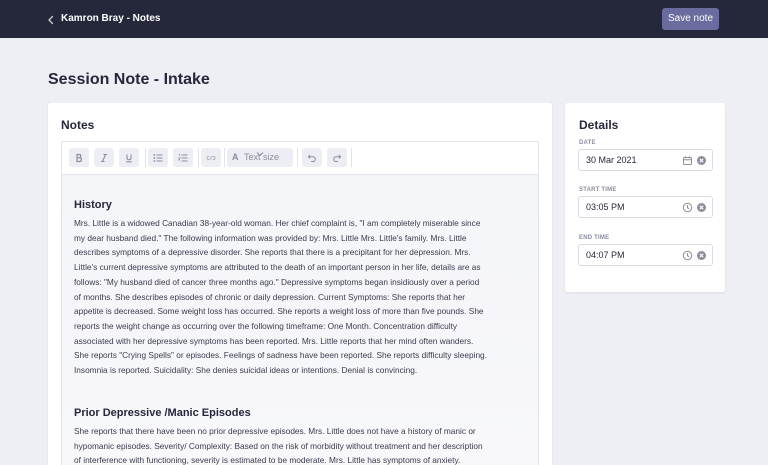  I want to click on undo-icon, so click(311, 158).